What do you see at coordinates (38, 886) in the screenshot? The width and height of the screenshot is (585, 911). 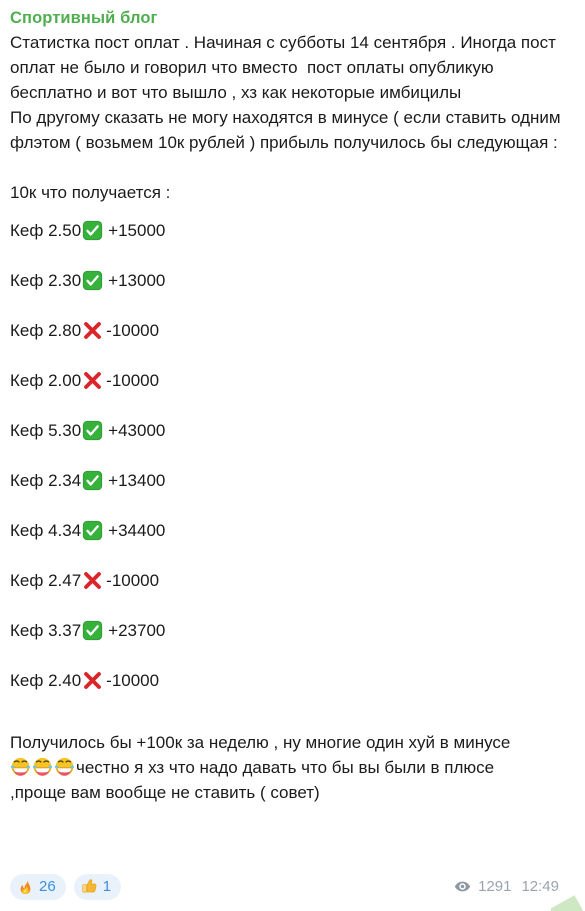 I see `reaction-fire: 26` at bounding box center [38, 886].